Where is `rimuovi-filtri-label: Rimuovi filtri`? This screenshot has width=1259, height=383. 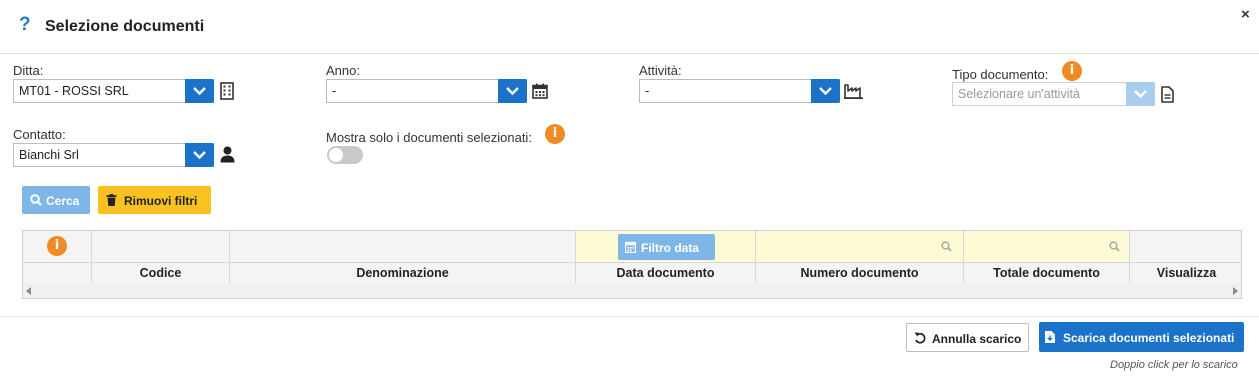
rimuovi-filtri-label: Rimuovi filtri is located at coordinates (161, 201).